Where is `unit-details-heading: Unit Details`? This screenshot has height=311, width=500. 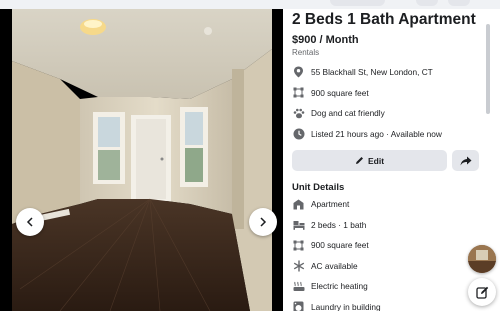 unit-details-heading: Unit Details is located at coordinates (318, 187).